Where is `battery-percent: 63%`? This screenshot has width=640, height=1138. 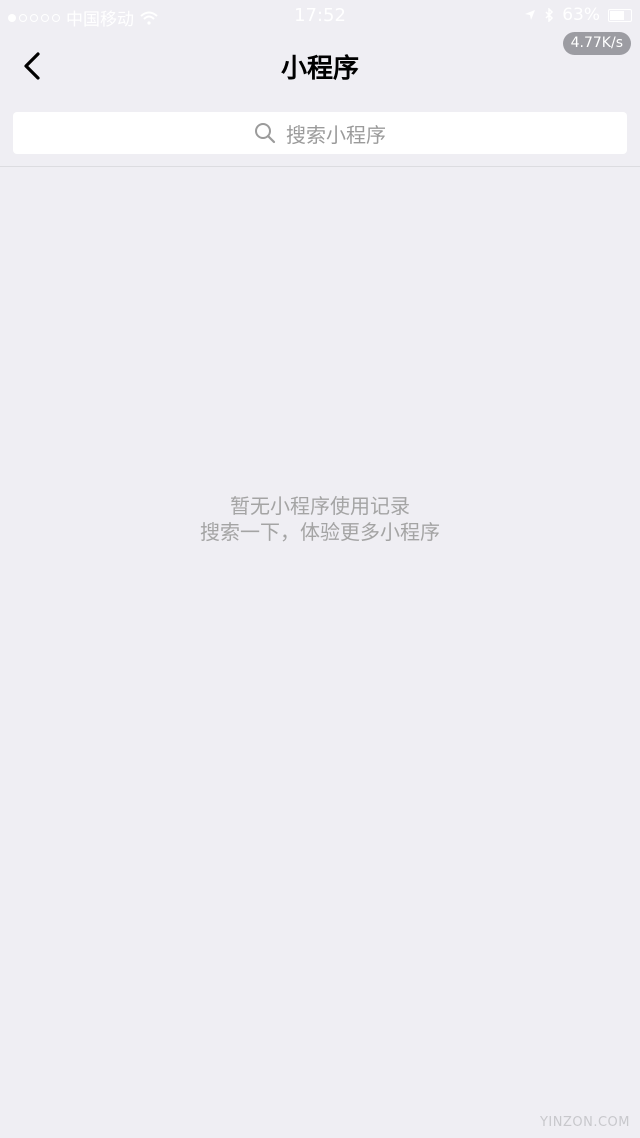 battery-percent: 63% is located at coordinates (581, 15).